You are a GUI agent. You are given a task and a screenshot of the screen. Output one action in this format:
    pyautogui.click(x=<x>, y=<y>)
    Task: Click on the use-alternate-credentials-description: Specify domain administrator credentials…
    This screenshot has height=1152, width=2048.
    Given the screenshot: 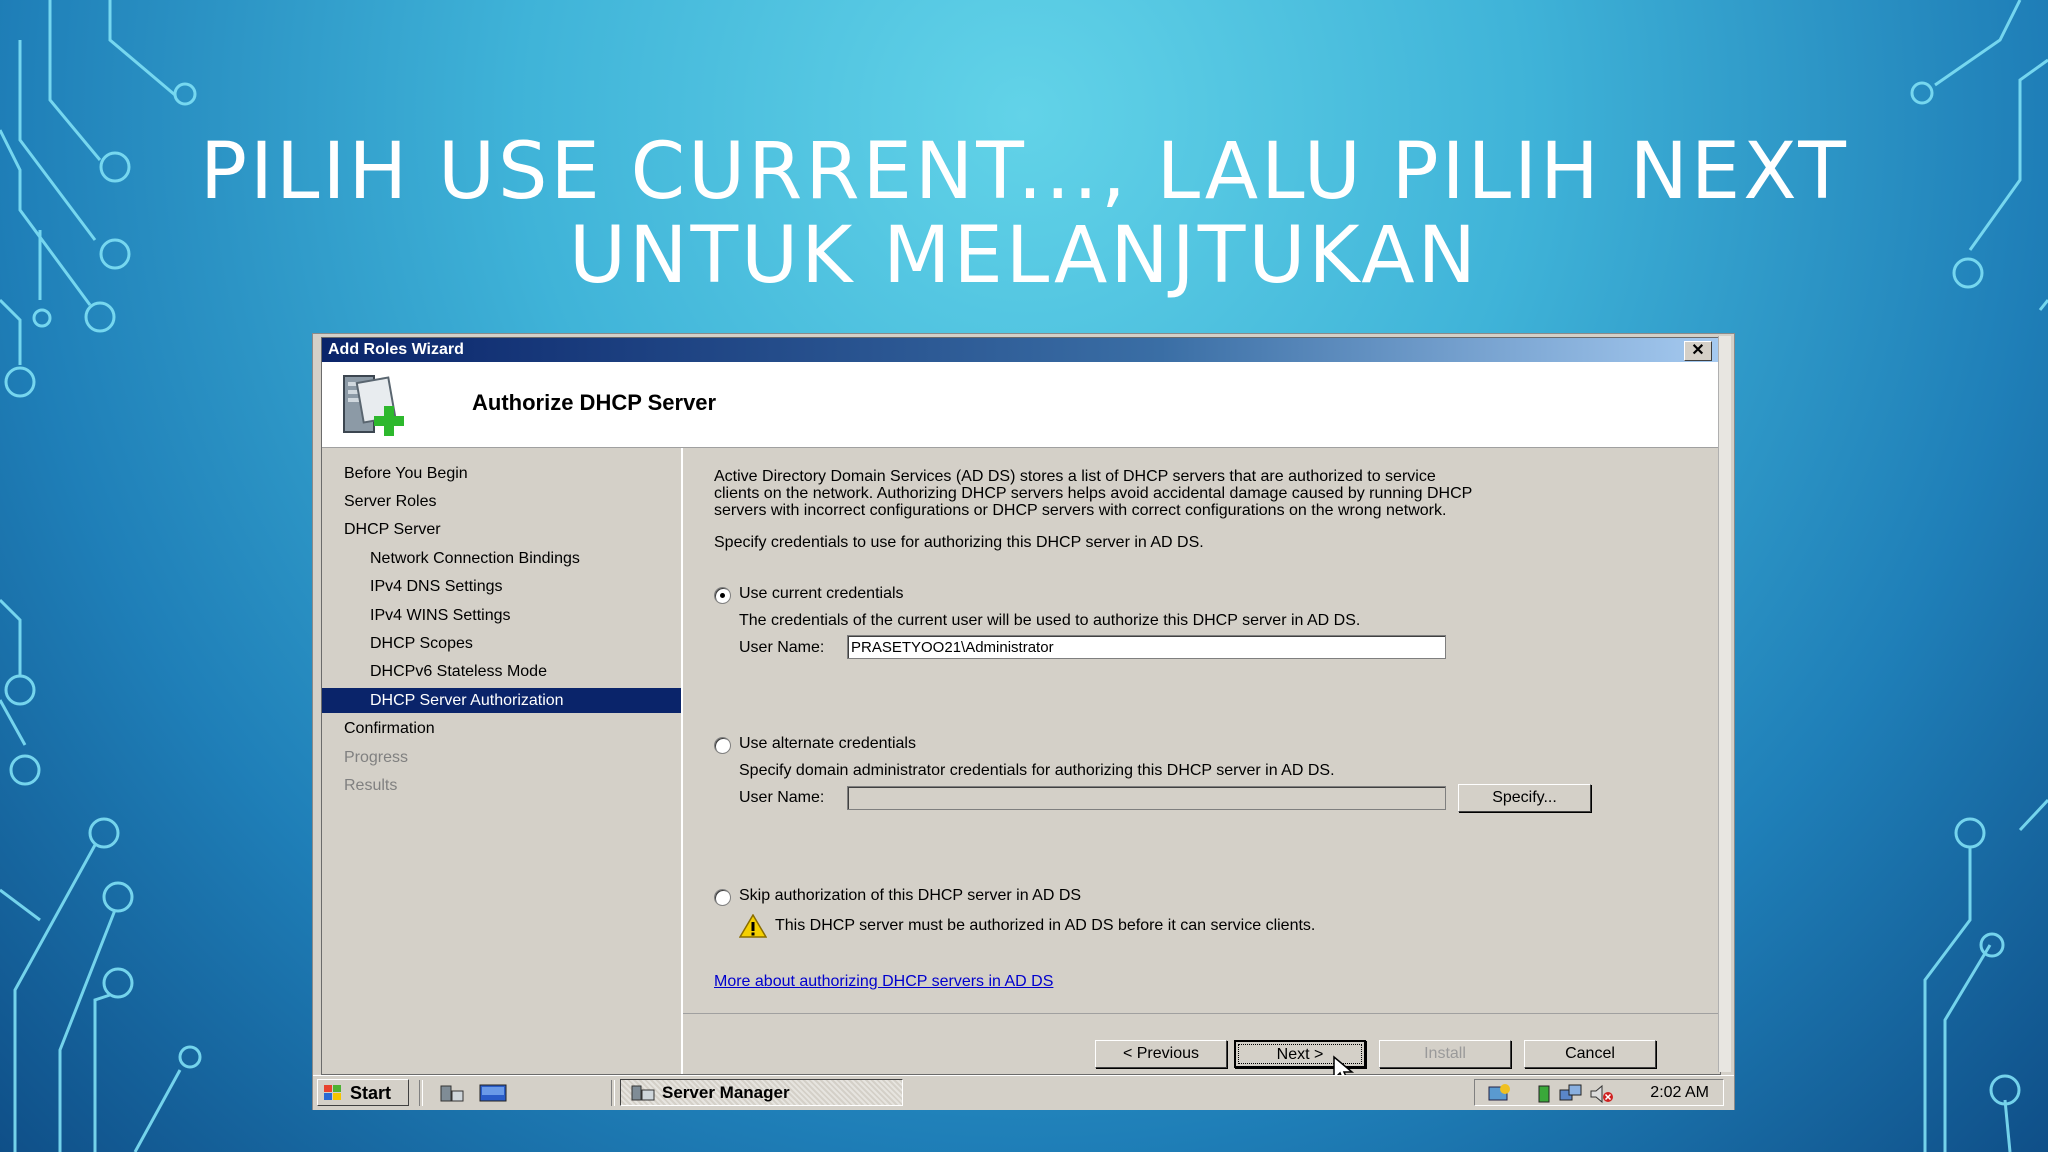 What is the action you would take?
    pyautogui.click(x=1037, y=770)
    